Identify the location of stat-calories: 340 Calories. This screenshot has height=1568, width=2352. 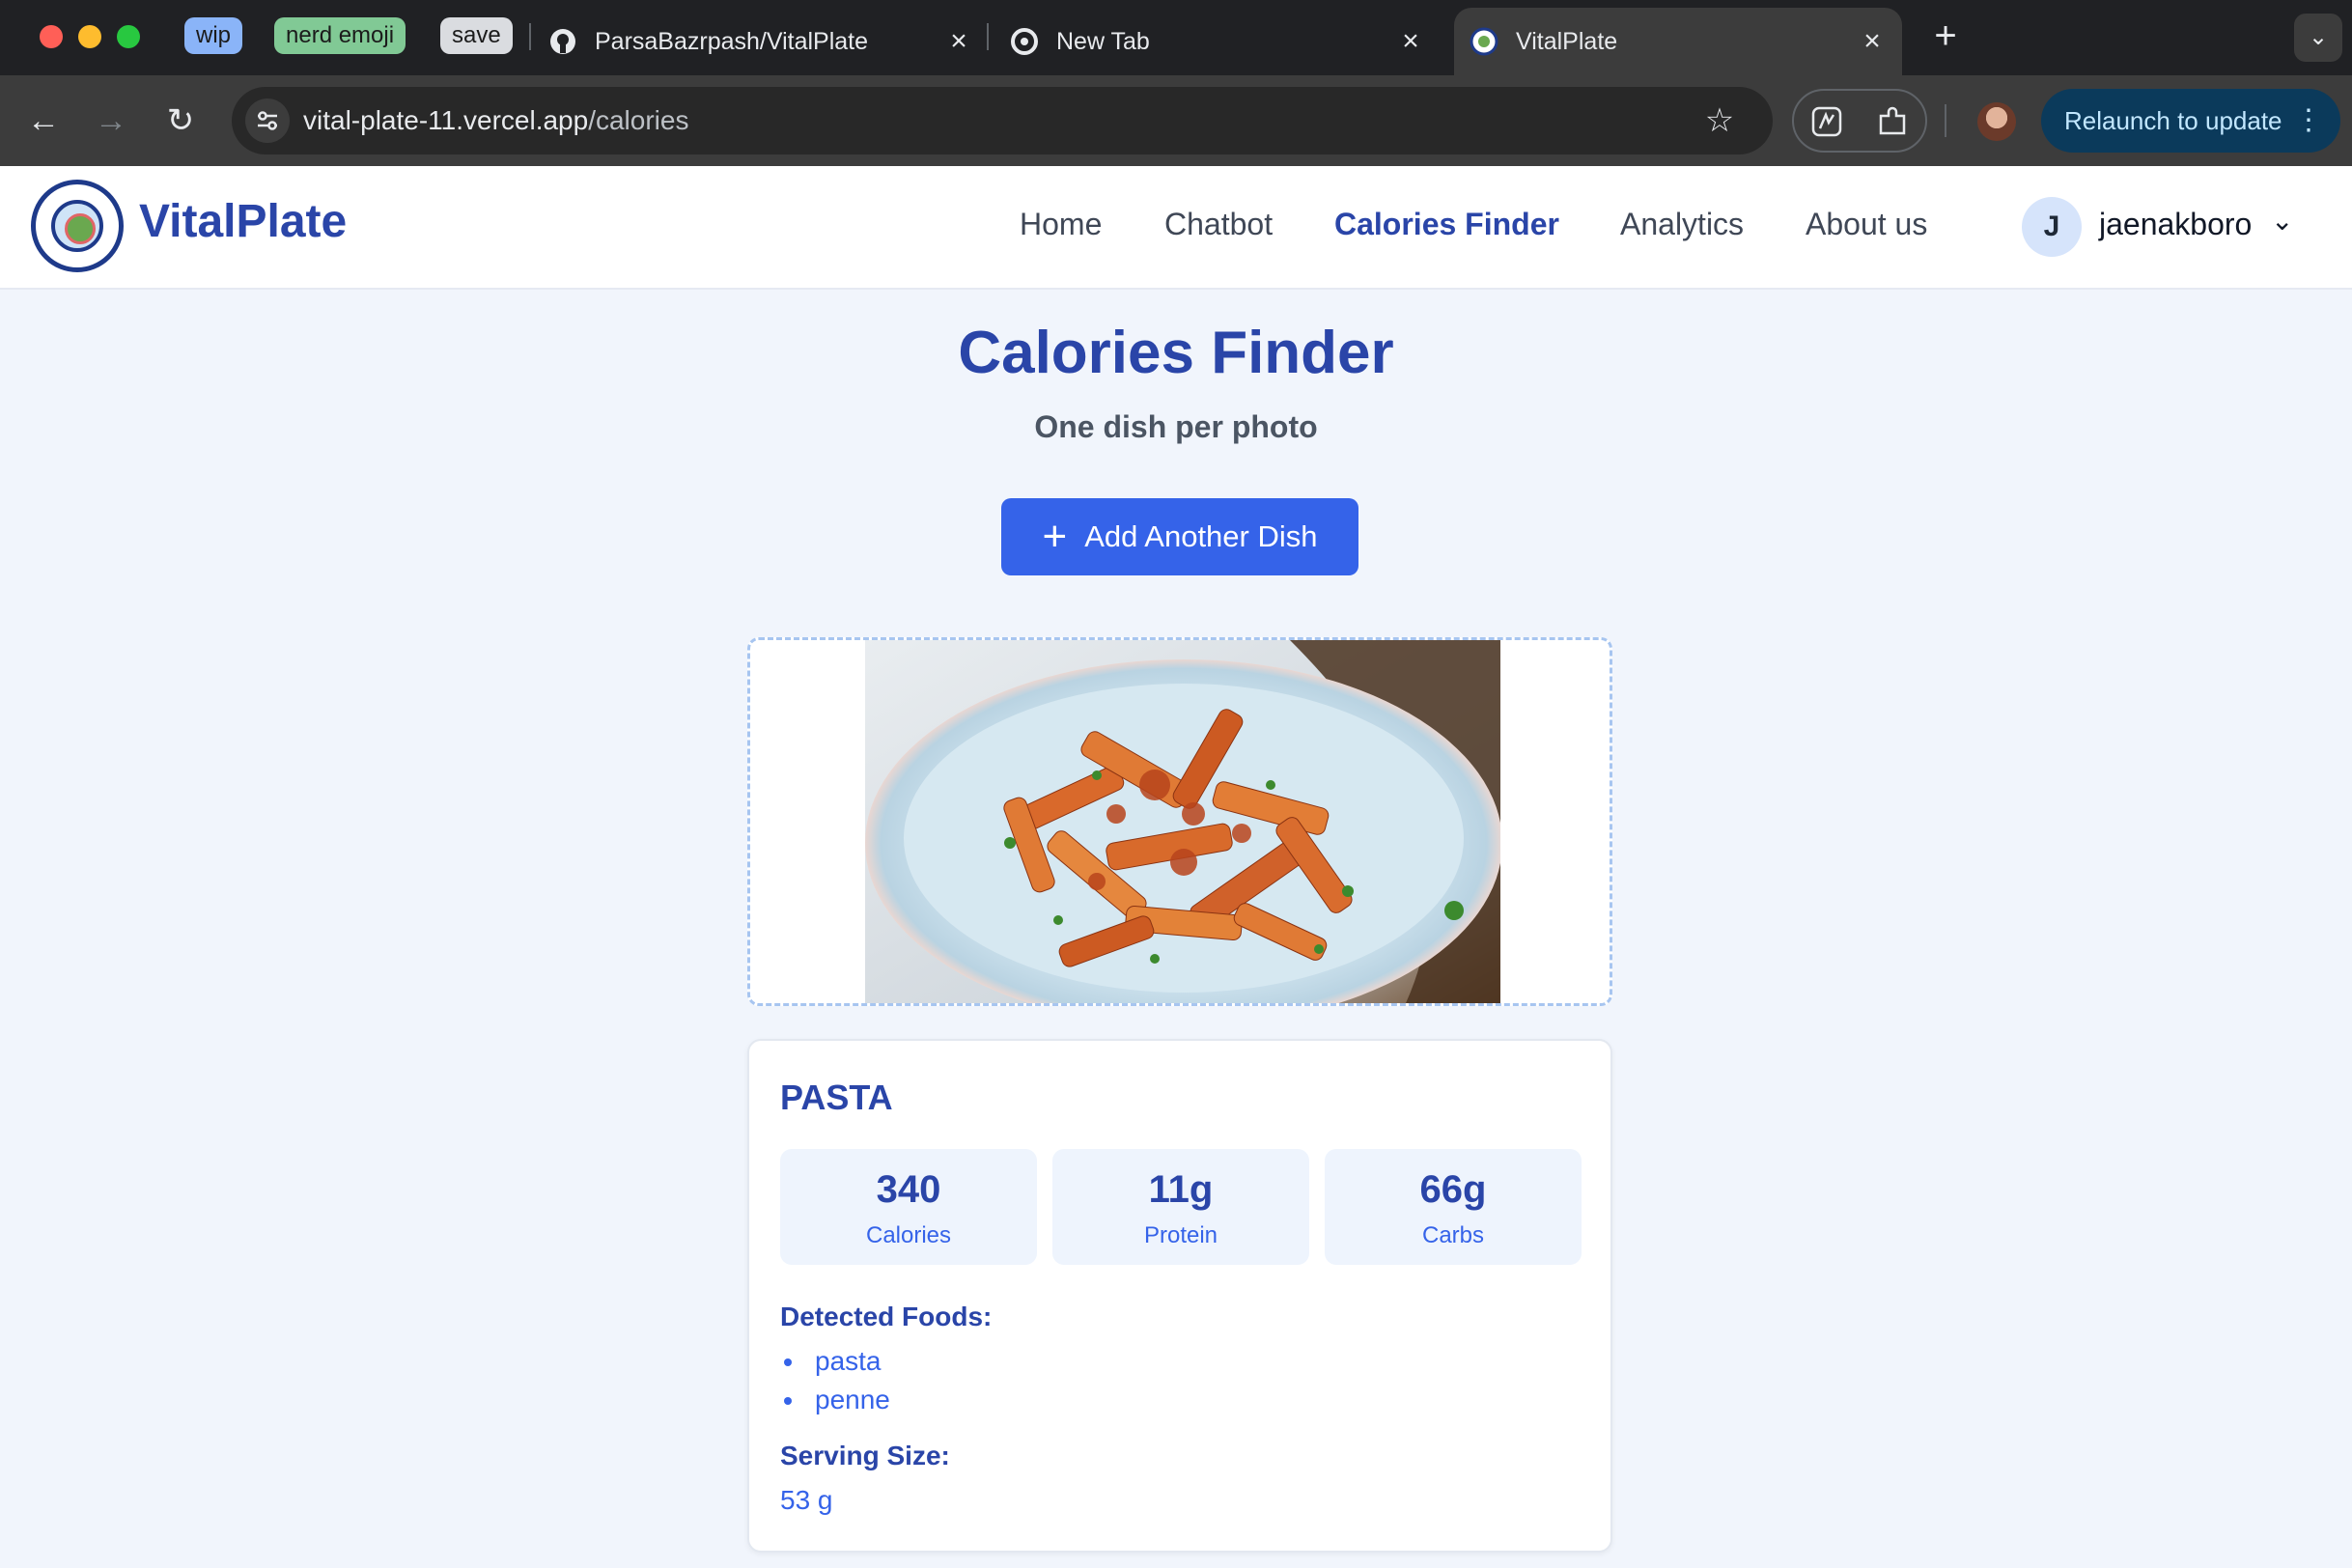
(909, 1207).